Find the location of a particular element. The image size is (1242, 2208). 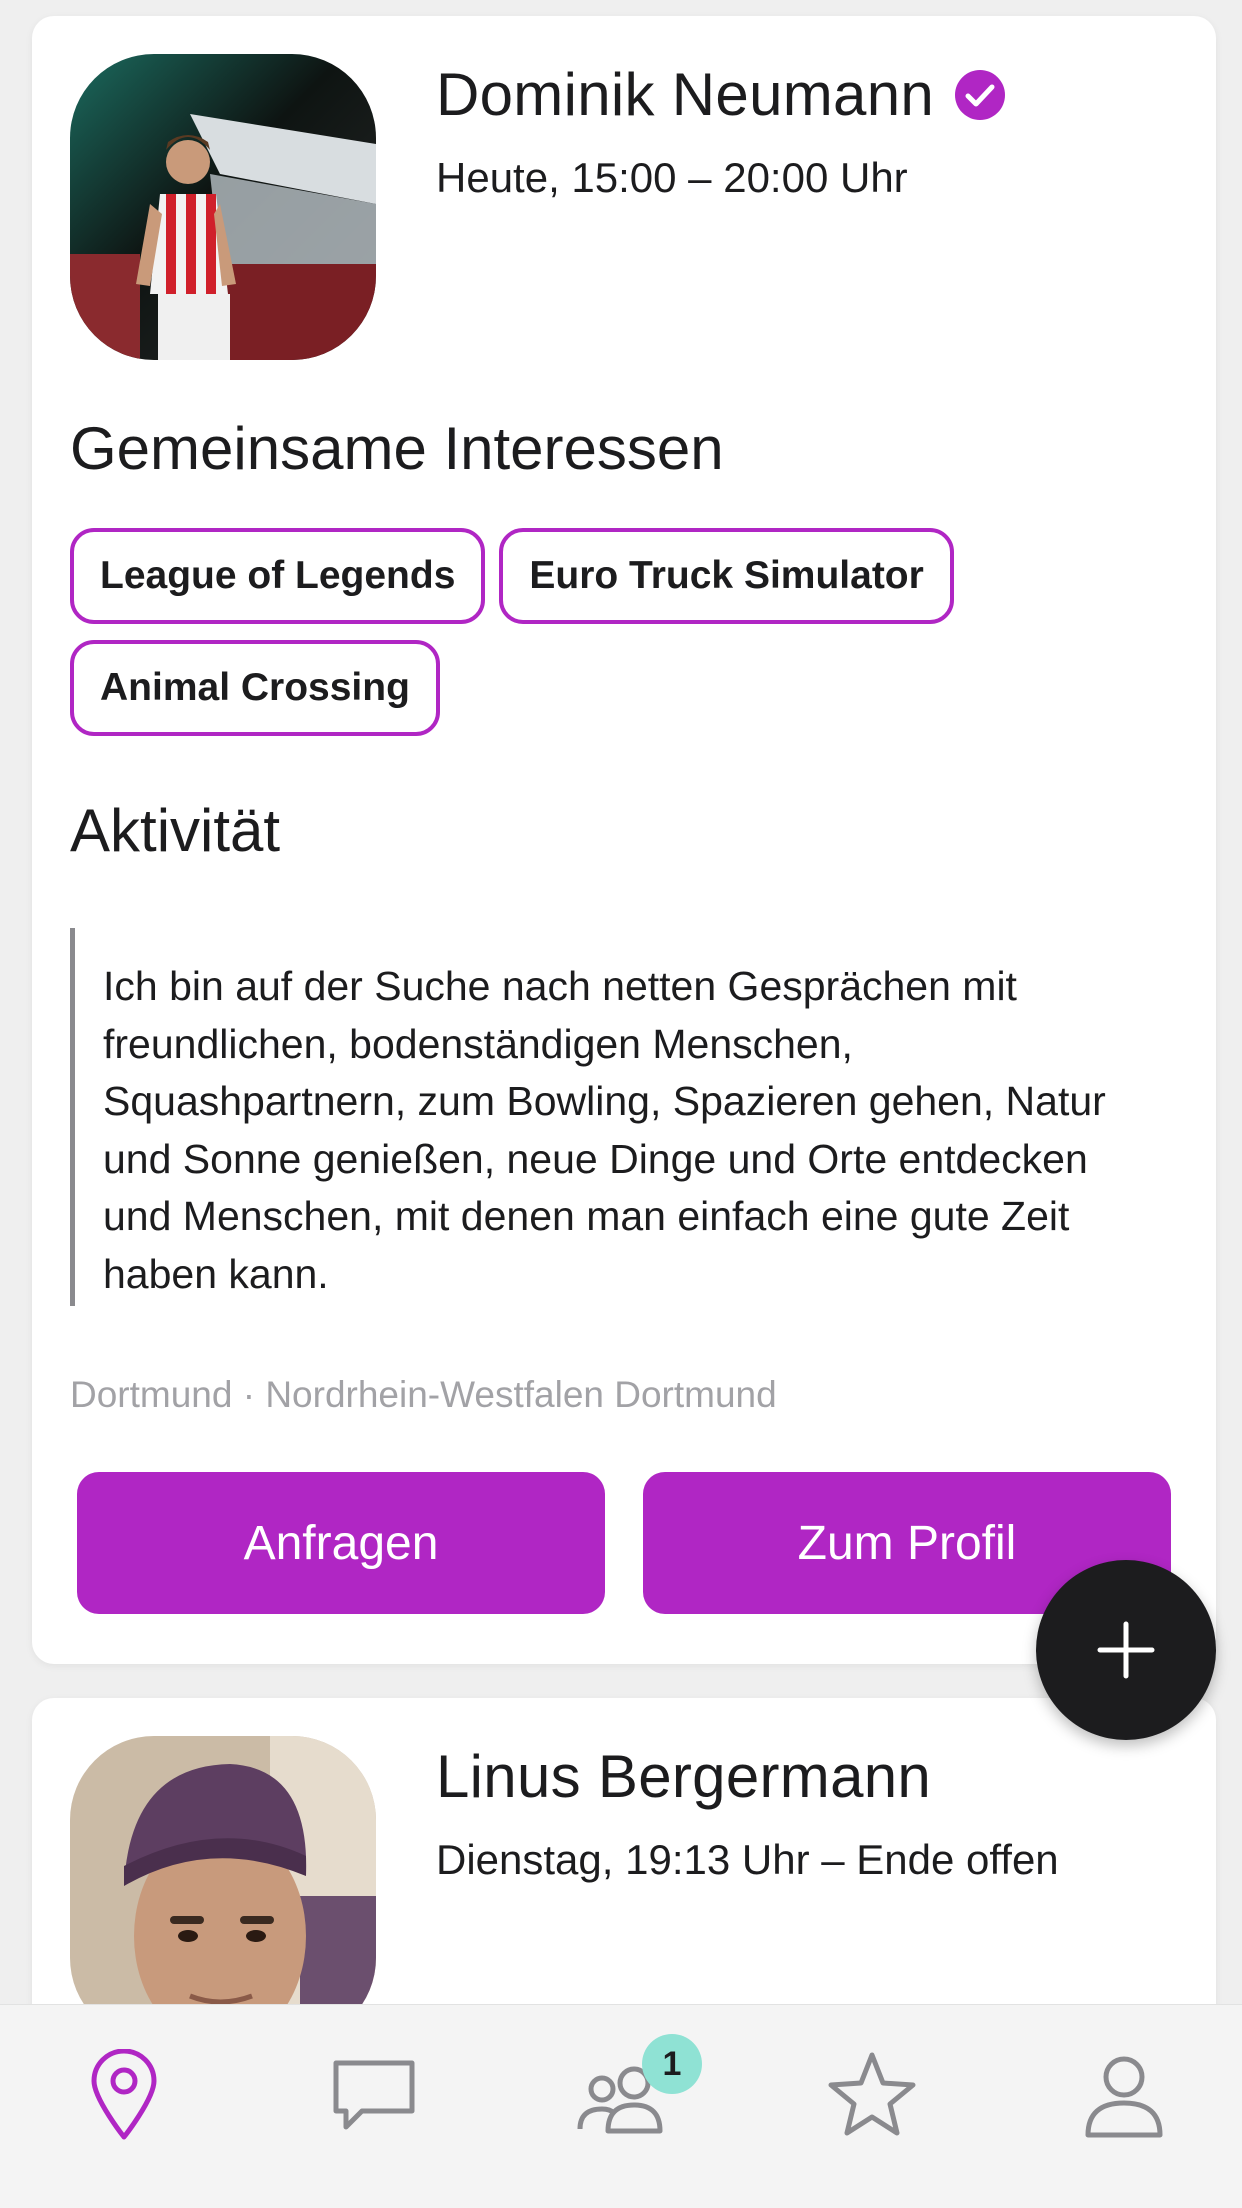

tab-chat is located at coordinates (374, 2095).